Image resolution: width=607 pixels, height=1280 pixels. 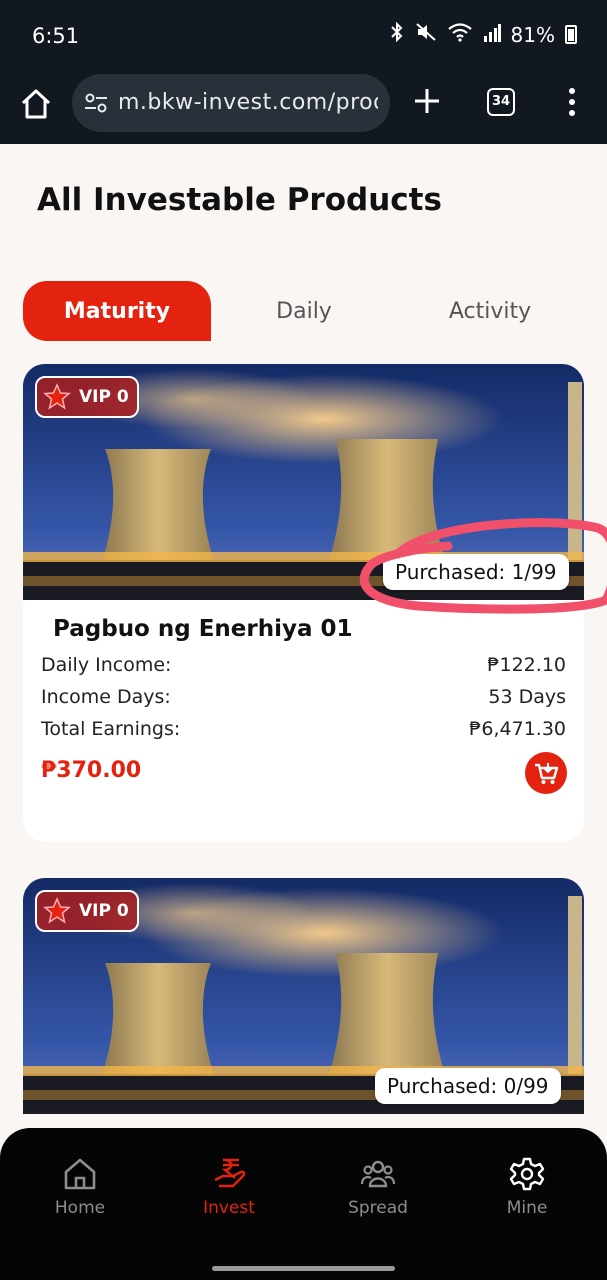 What do you see at coordinates (426, 34) in the screenshot?
I see `mute-icon` at bounding box center [426, 34].